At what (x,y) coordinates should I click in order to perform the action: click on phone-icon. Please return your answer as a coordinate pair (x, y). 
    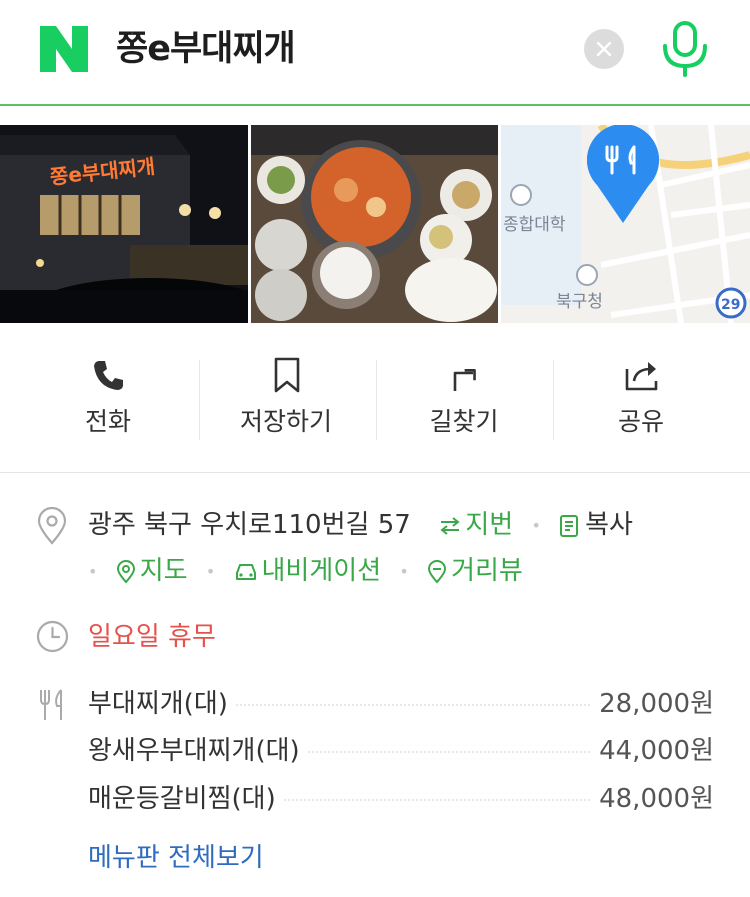
    Looking at the image, I should click on (108, 375).